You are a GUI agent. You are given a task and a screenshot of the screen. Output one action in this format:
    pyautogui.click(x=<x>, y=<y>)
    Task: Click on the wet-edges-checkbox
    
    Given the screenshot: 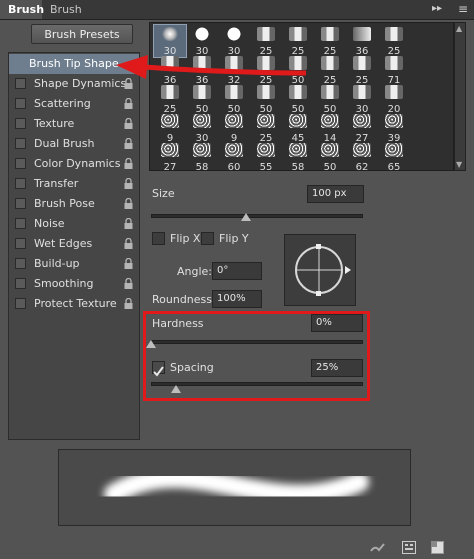 What is the action you would take?
    pyautogui.click(x=20, y=243)
    